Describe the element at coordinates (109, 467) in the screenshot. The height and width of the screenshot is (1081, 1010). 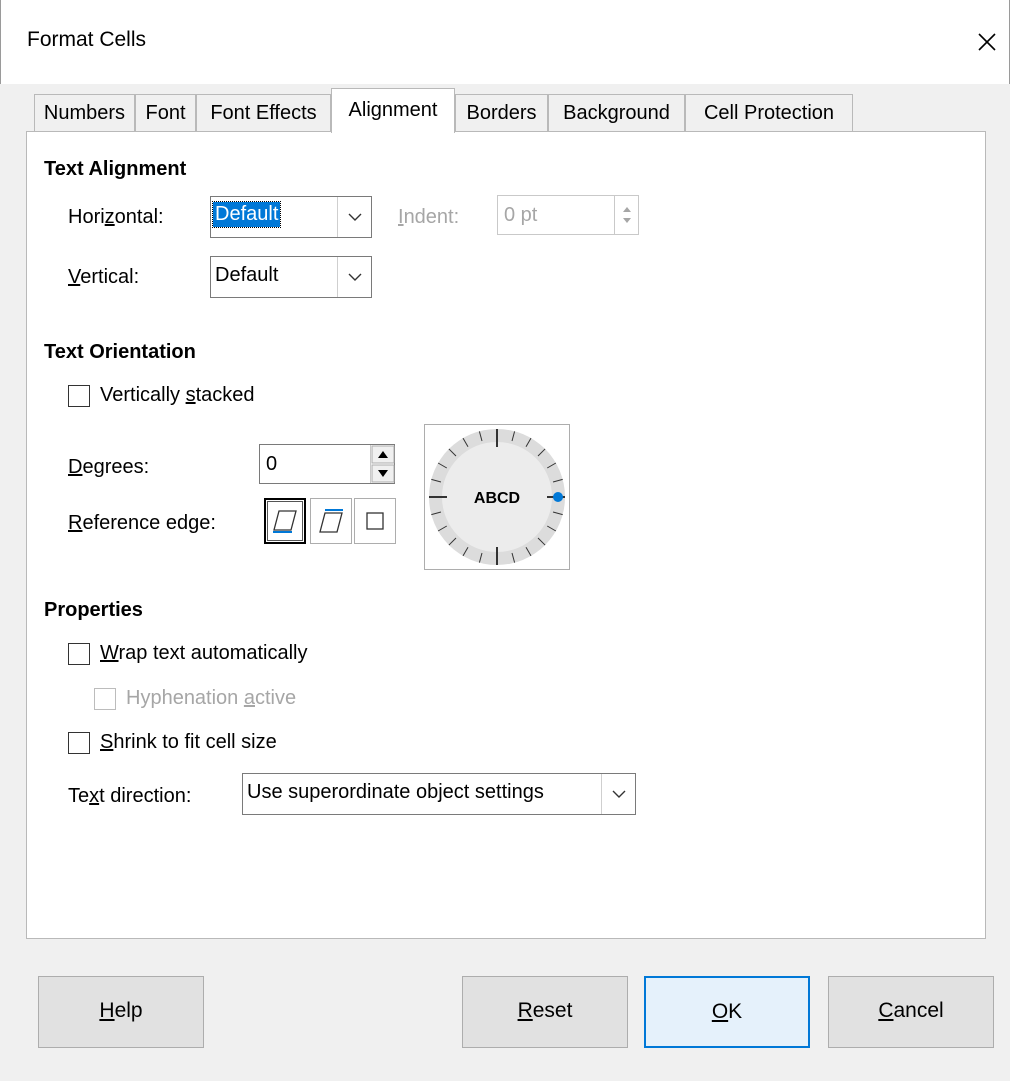
I see `degrees-label: Degrees:` at that location.